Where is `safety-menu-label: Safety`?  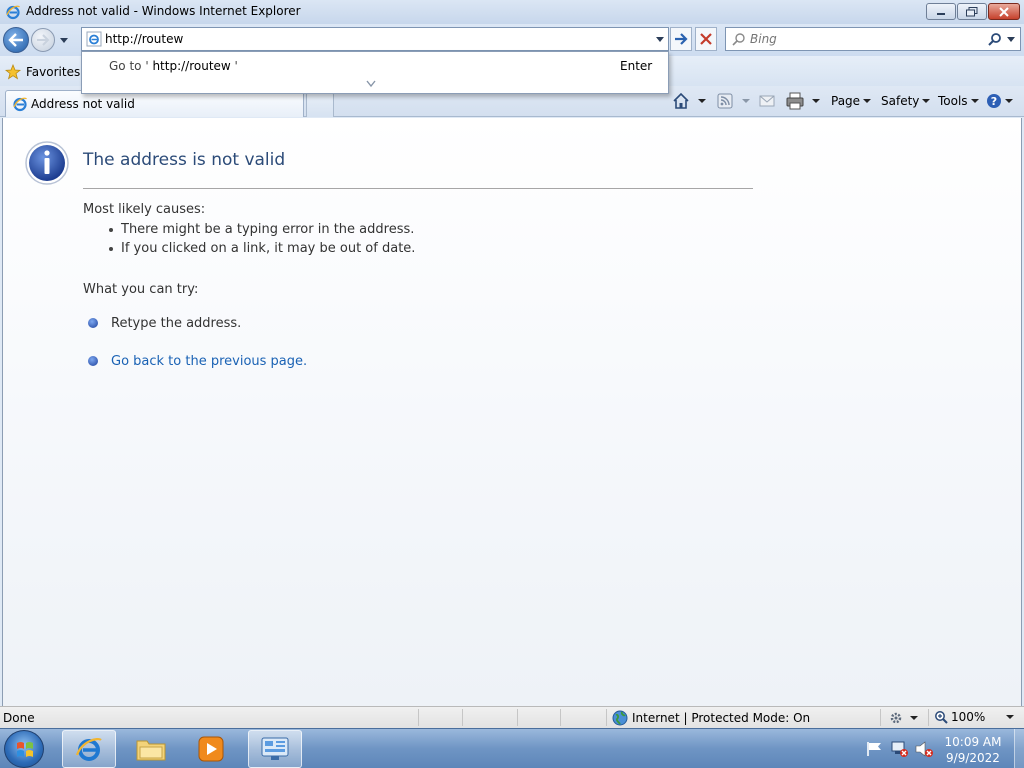
safety-menu-label: Safety is located at coordinates (900, 101).